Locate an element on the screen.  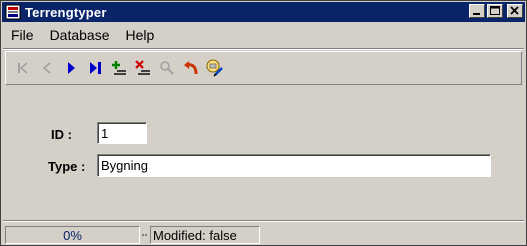
menu-separator is located at coordinates (263, 49).